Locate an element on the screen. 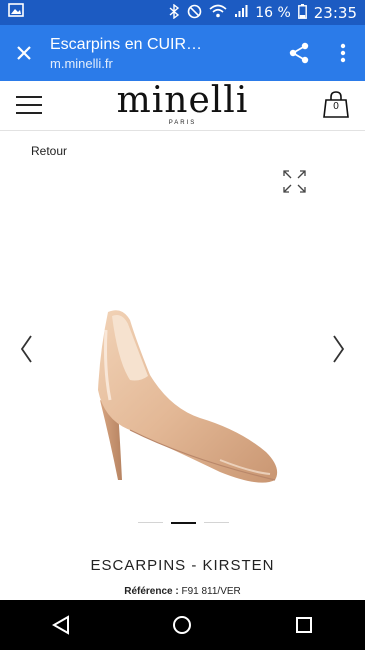  product-reference: Référence : F91 811/VER is located at coordinates (182, 591).